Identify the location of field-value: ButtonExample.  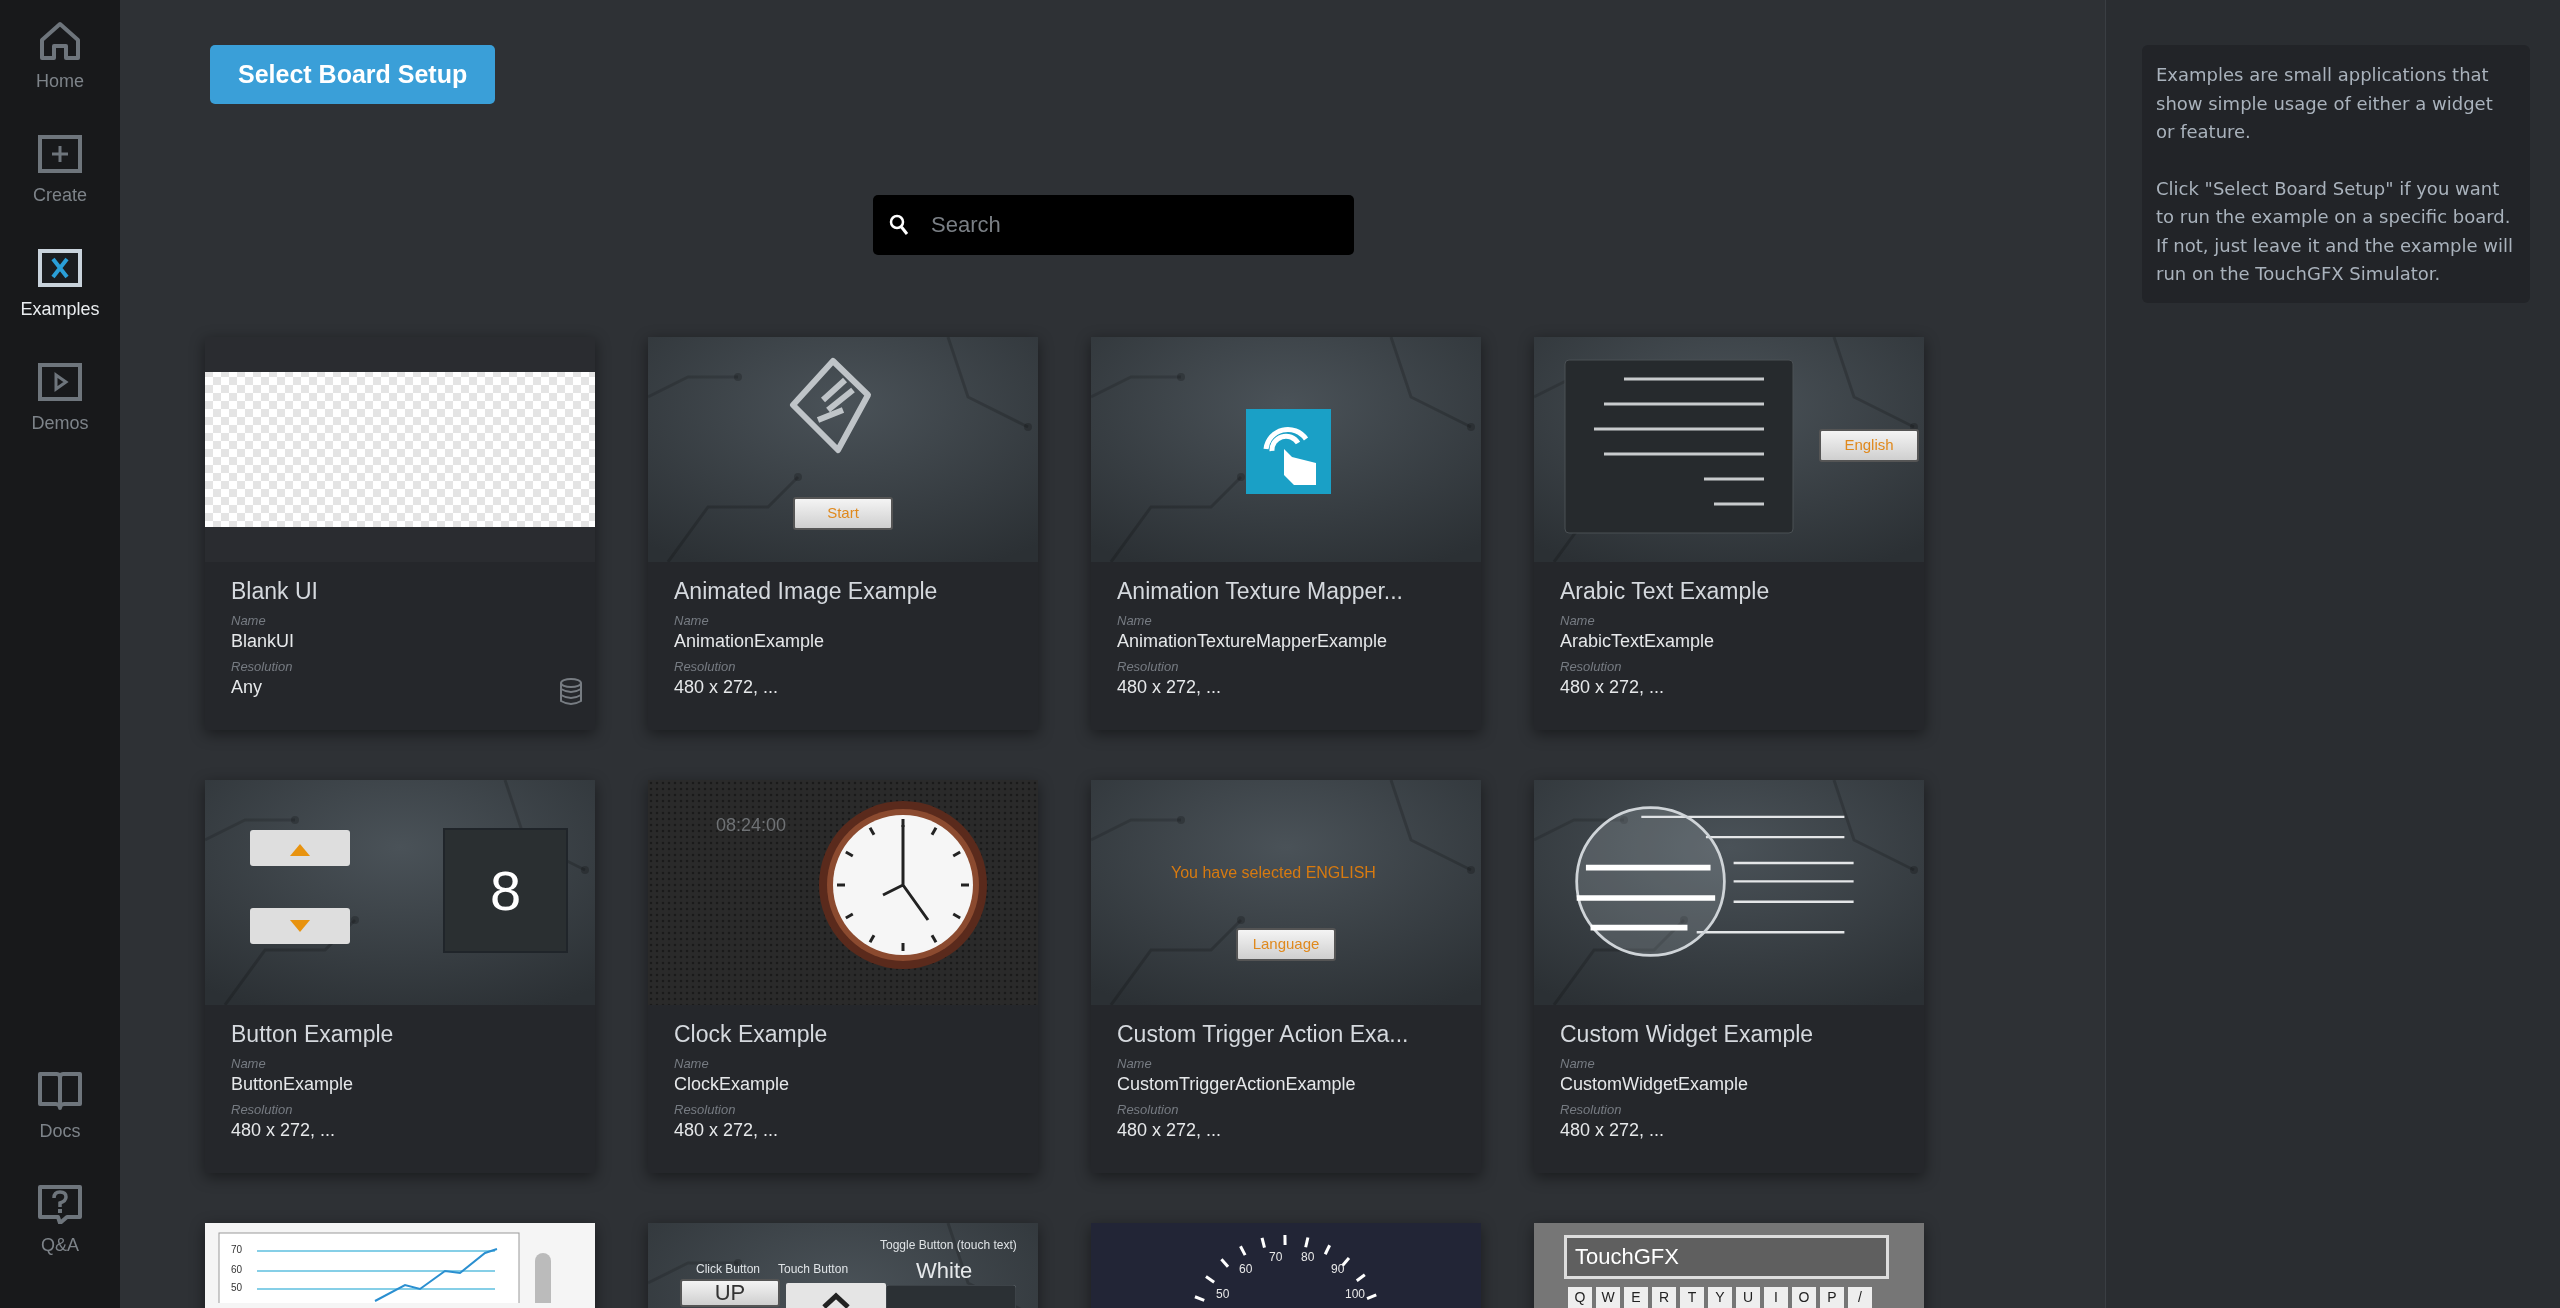
(293, 1084).